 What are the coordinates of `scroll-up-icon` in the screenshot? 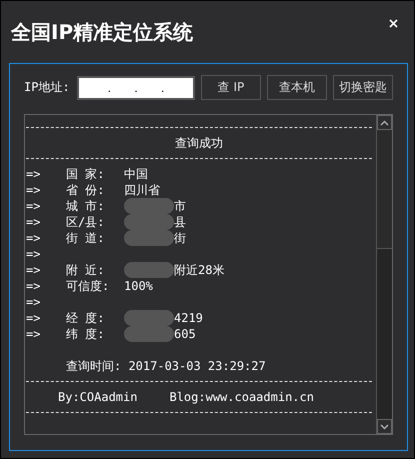 It's located at (384, 122).